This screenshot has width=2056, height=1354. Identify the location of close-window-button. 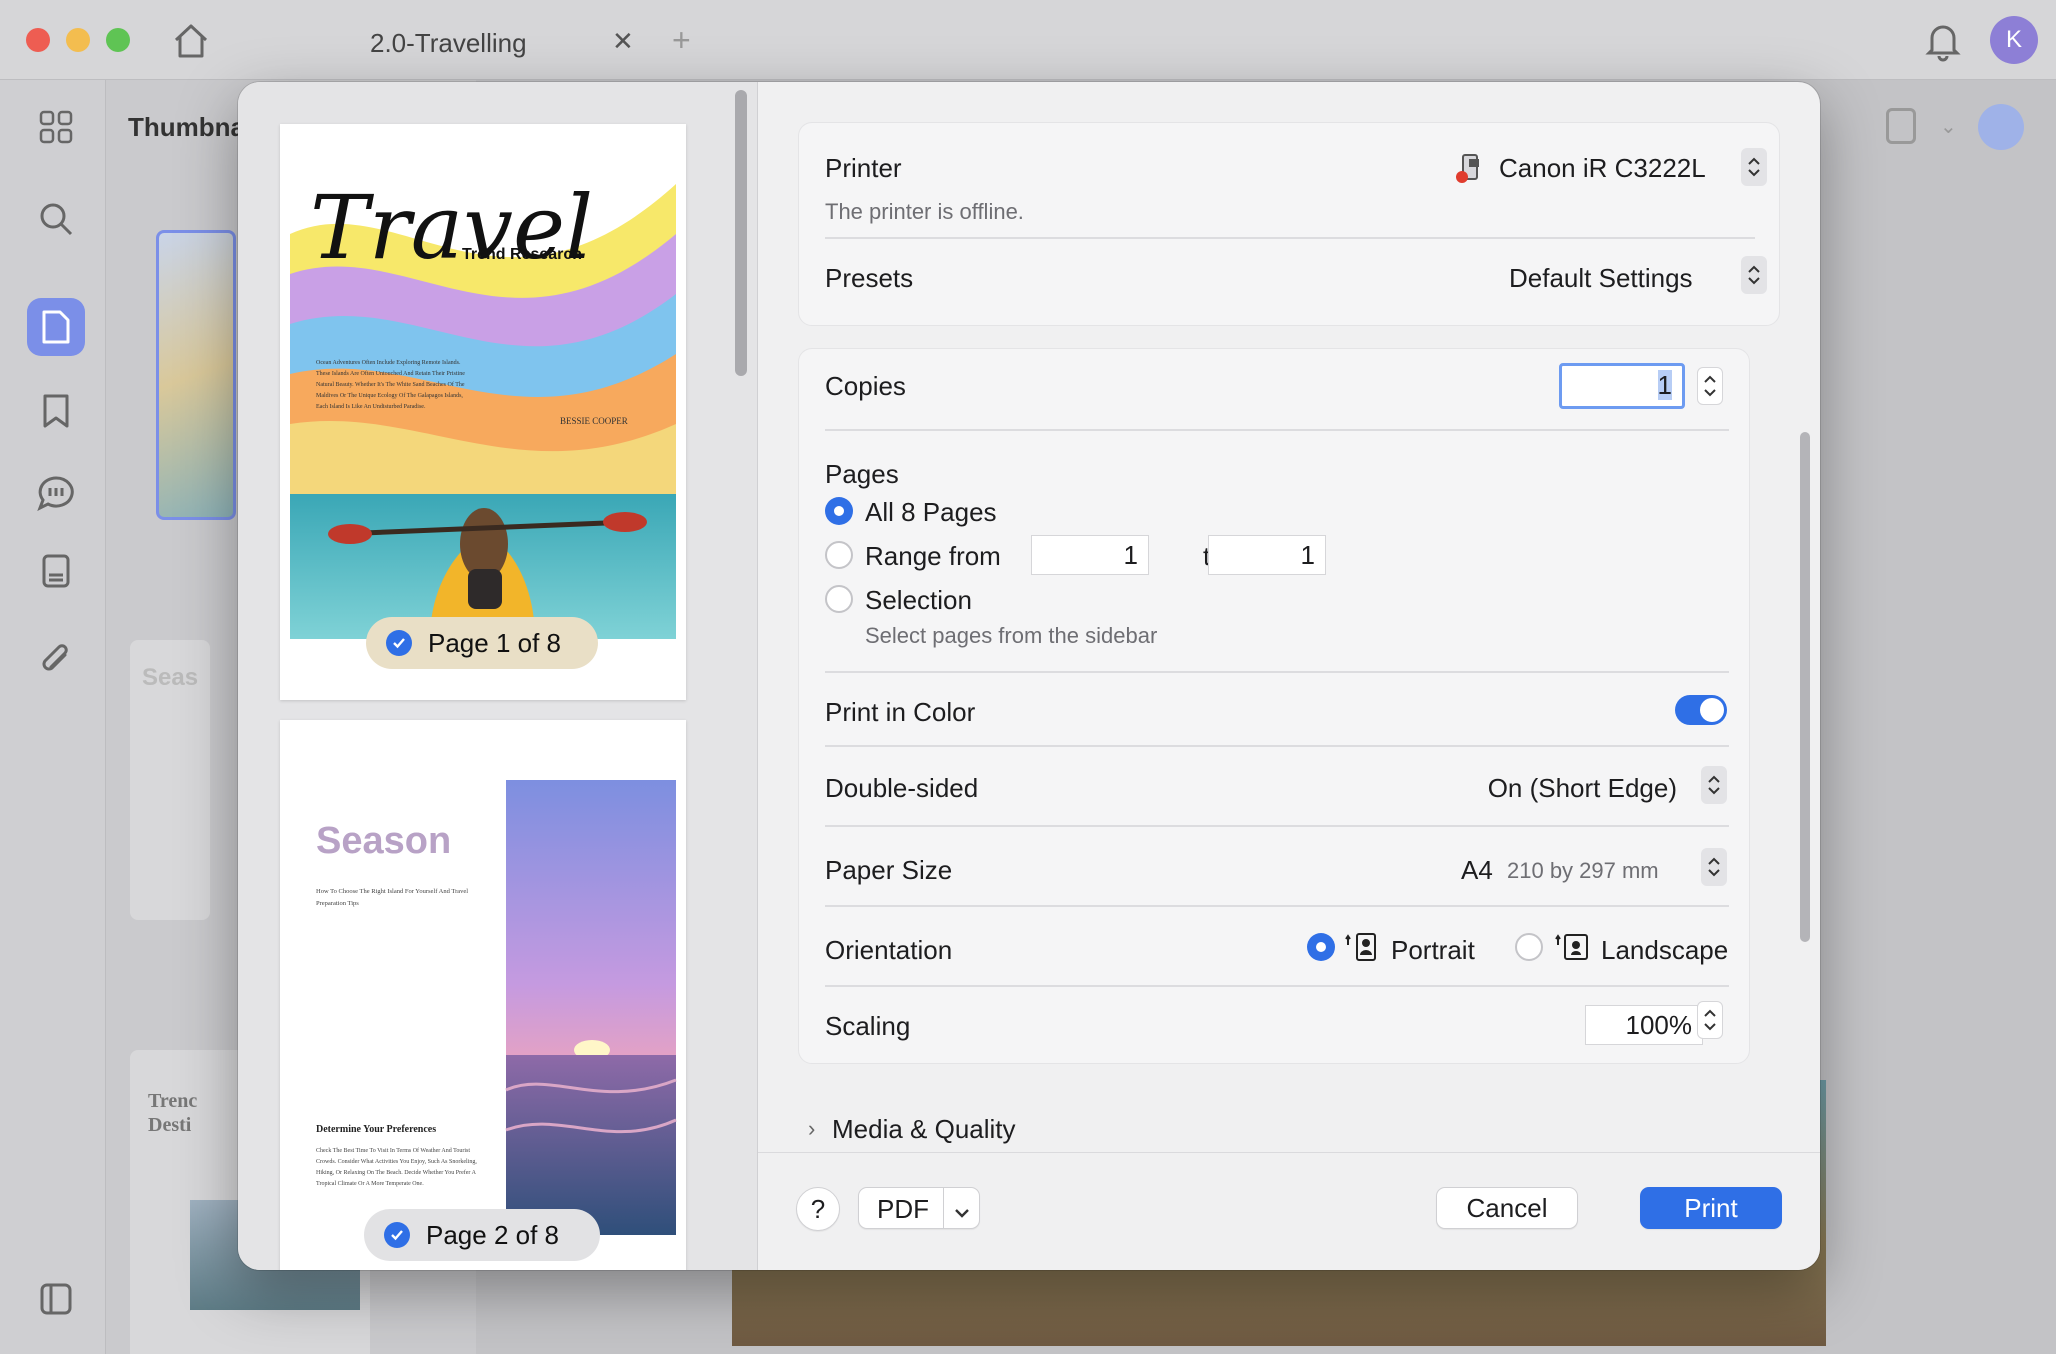
(38, 40).